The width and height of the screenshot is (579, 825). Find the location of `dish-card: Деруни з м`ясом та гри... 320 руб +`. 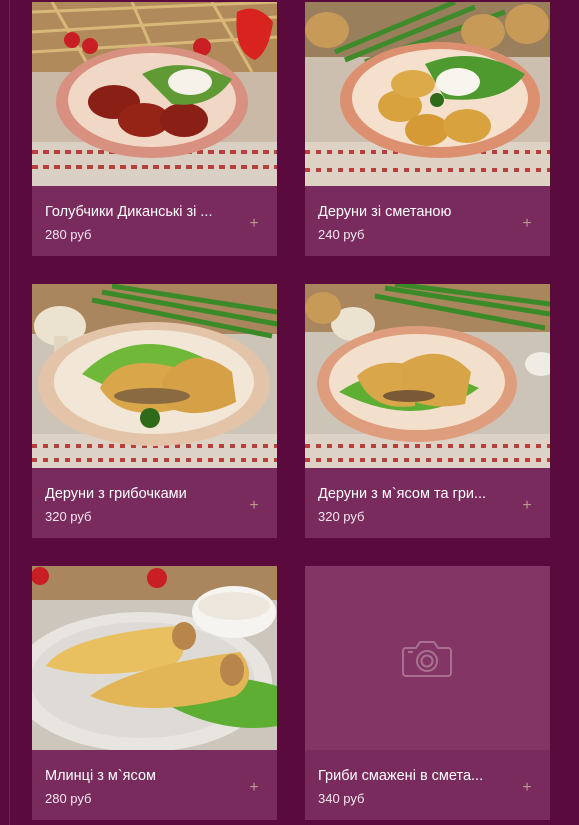

dish-card: Деруни з м`ясом та гри... 320 руб + is located at coordinates (427, 411).